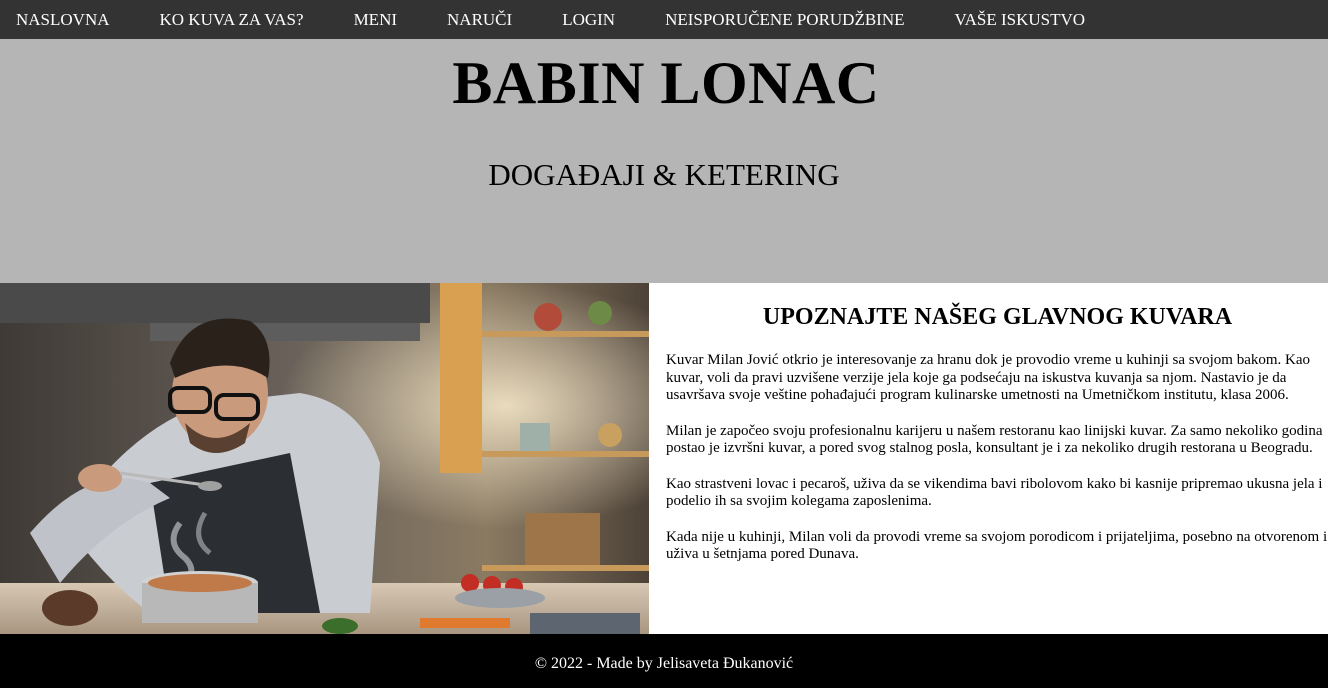 This screenshot has height=688, width=1328. Describe the element at coordinates (666, 83) in the screenshot. I see `site-title: BABIN LONAC` at that location.